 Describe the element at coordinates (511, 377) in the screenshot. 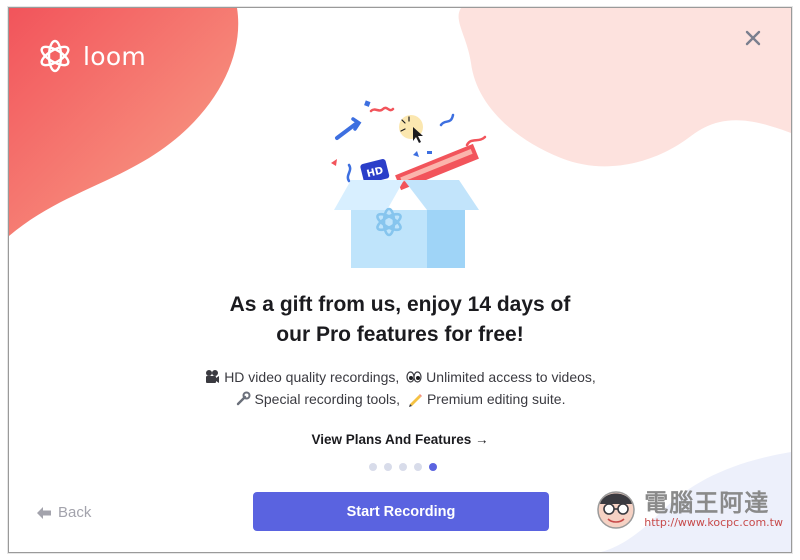

I see `feature-unlimited-access: Unlimited access to videos,` at that location.